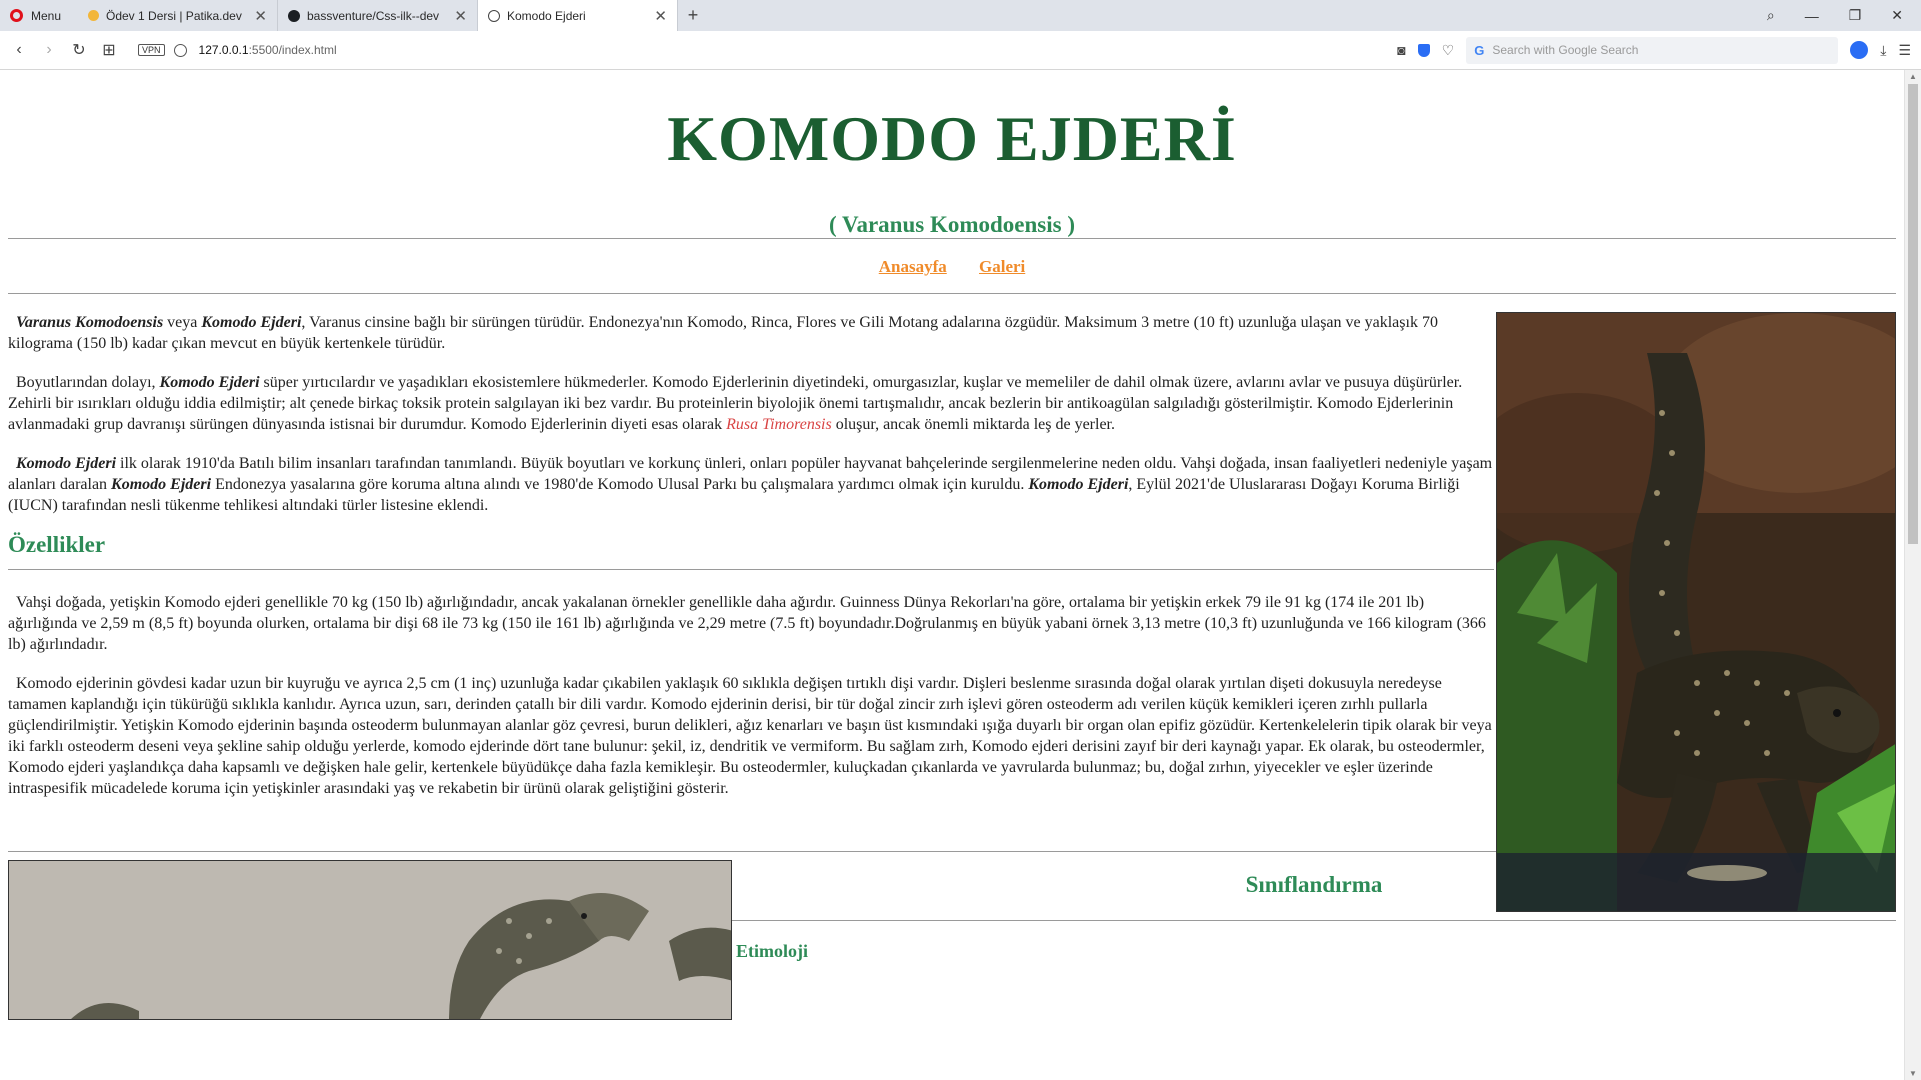 The width and height of the screenshot is (1921, 1080). What do you see at coordinates (57, 544) in the screenshot?
I see `features-heading: Özellikler` at bounding box center [57, 544].